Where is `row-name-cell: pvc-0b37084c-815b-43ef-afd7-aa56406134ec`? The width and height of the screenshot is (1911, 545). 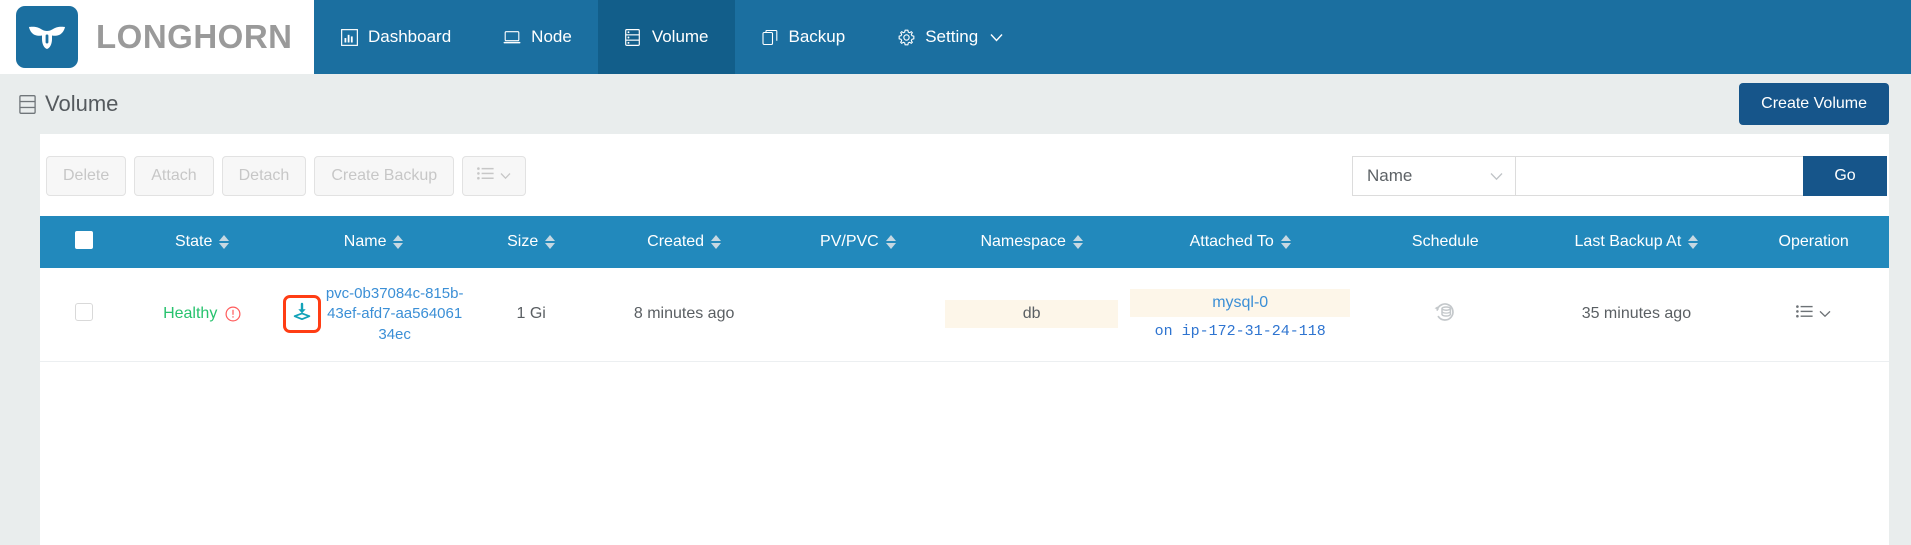
row-name-cell: pvc-0b37084c-815b-43ef-afd7-aa56406134ec is located at coordinates (373, 315).